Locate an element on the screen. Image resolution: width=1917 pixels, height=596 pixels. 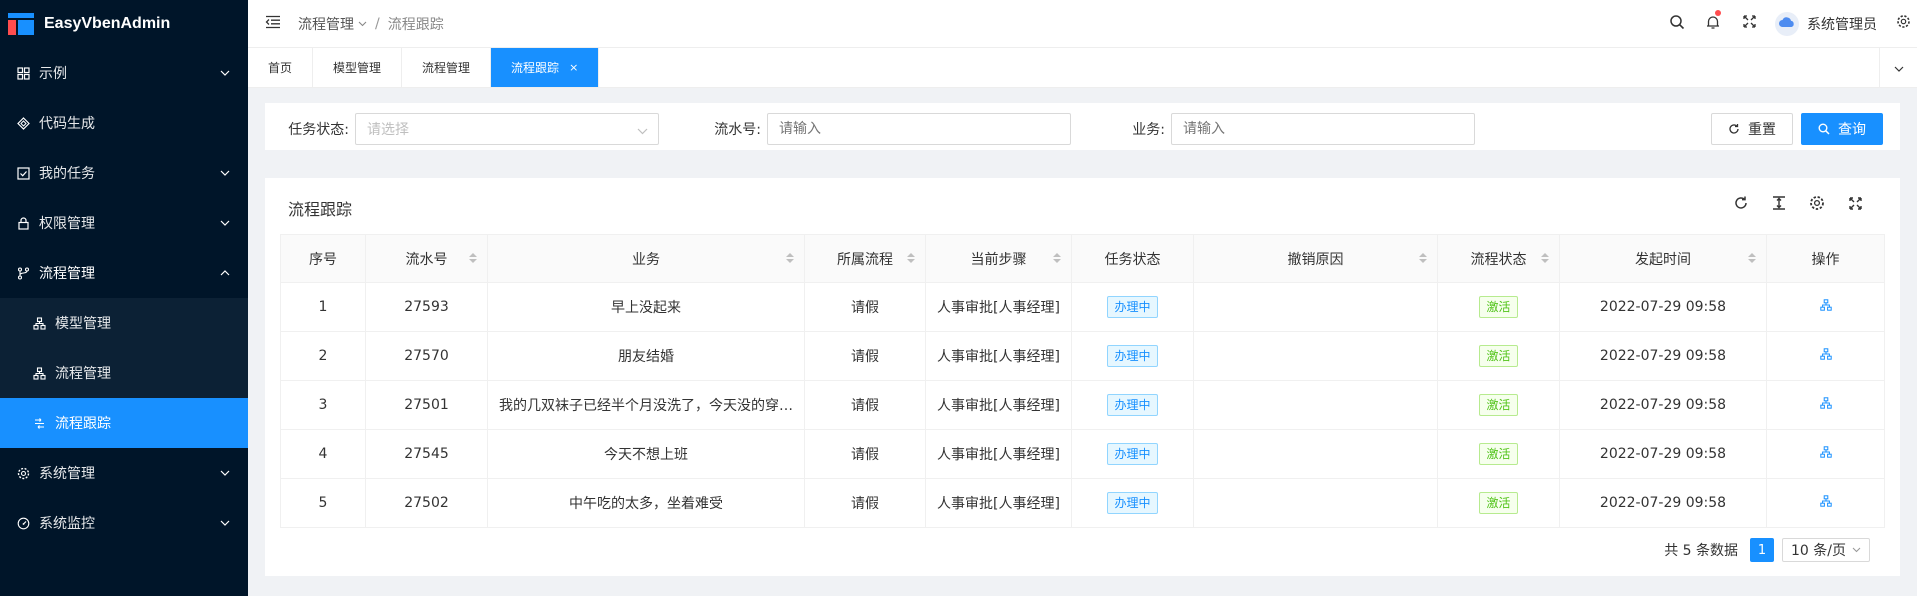
notification-button is located at coordinates (1713, 24).